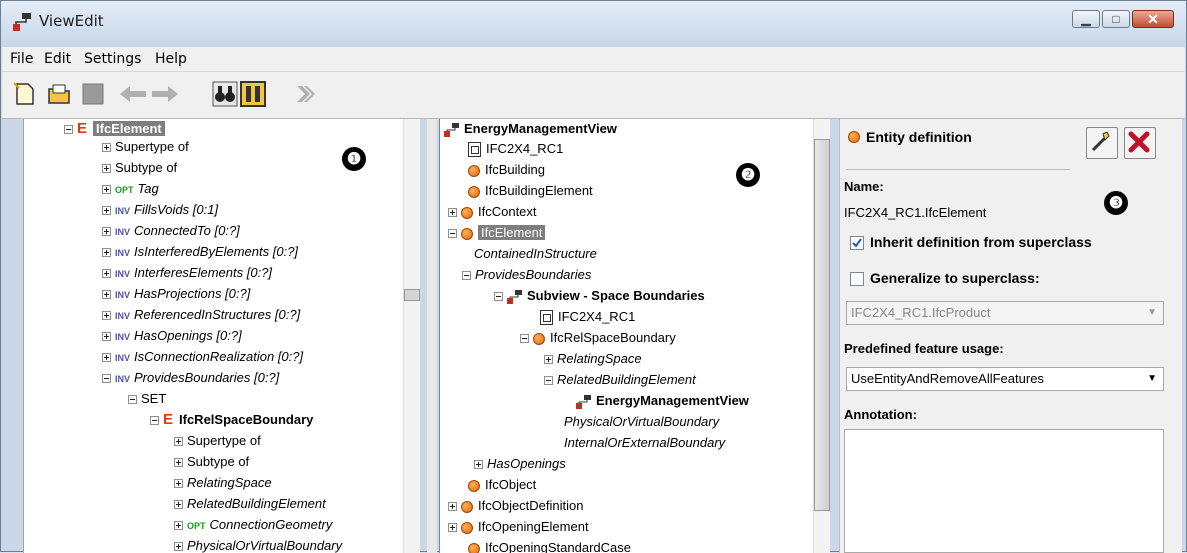 The height and width of the screenshot is (553, 1187). What do you see at coordinates (253, 525) in the screenshot?
I see `tree-item: OPT ConnectionGeometry` at bounding box center [253, 525].